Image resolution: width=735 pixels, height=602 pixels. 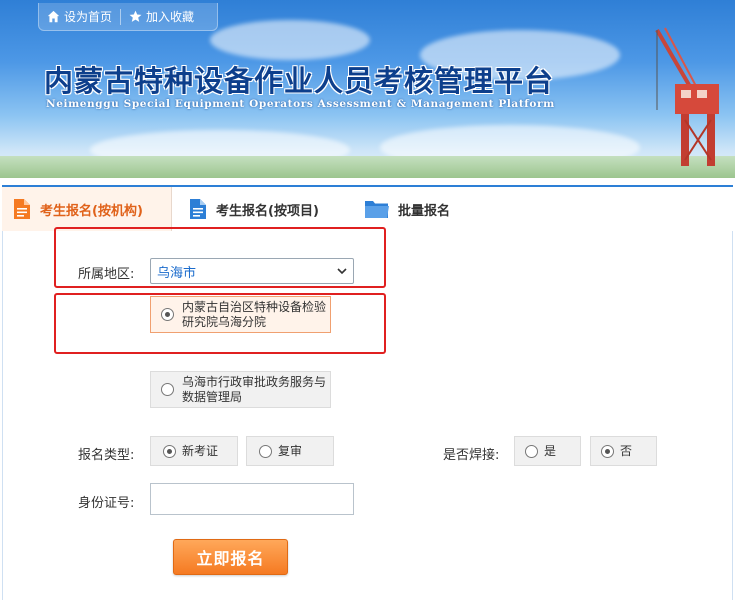 What do you see at coordinates (135, 16) in the screenshot?
I see `star-icon` at bounding box center [135, 16].